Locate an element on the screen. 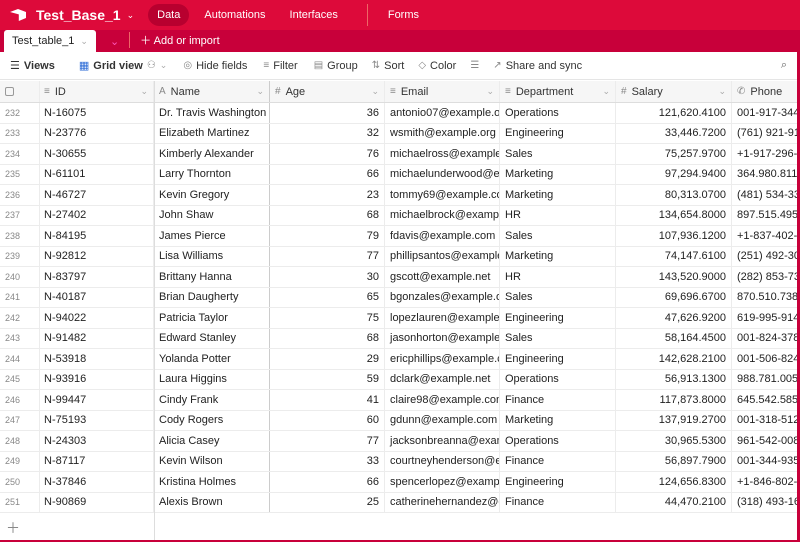 Image resolution: width=800 pixels, height=542 pixels. views-button: ☰ Views is located at coordinates (32, 66).